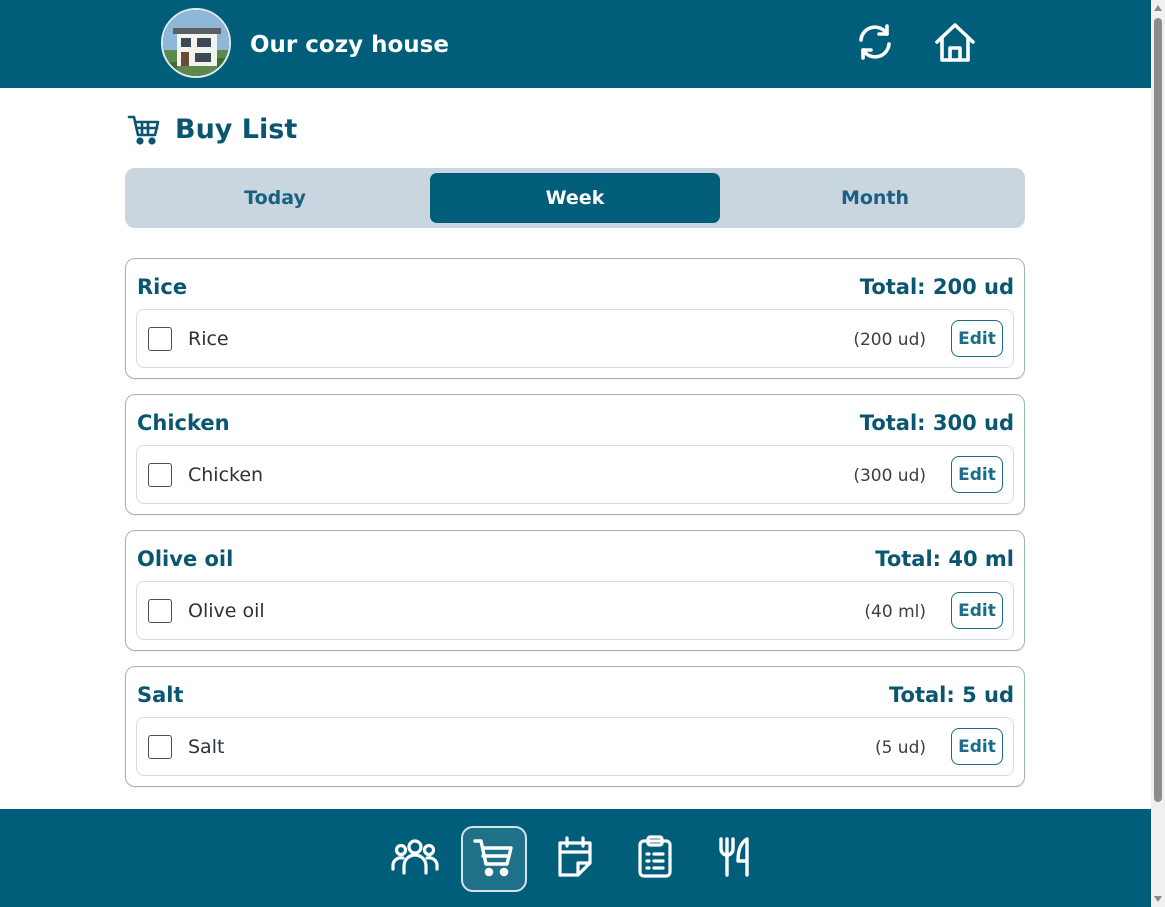  I want to click on home-button, so click(955, 44).